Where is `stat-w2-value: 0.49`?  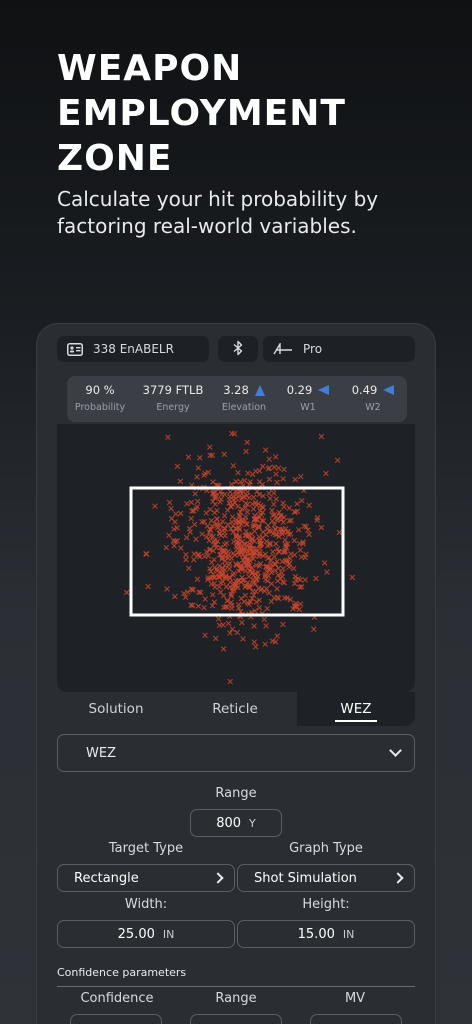
stat-w2-value: 0.49 is located at coordinates (364, 390).